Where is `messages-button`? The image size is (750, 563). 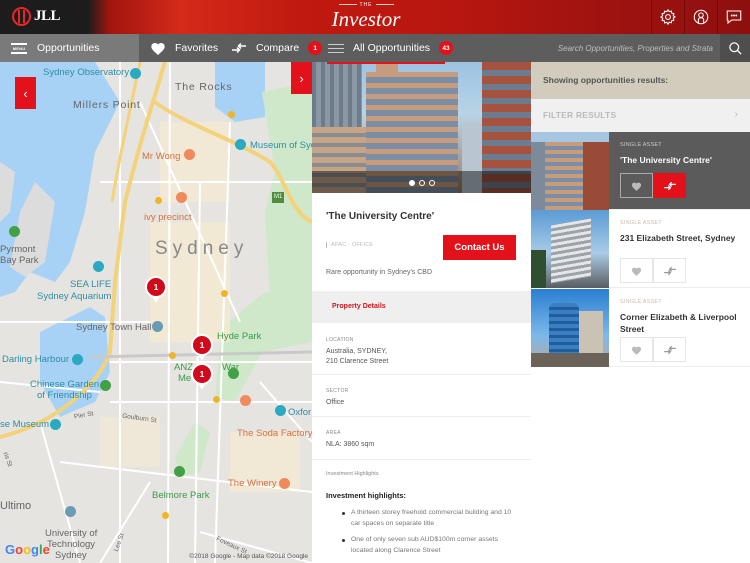 messages-button is located at coordinates (733, 17).